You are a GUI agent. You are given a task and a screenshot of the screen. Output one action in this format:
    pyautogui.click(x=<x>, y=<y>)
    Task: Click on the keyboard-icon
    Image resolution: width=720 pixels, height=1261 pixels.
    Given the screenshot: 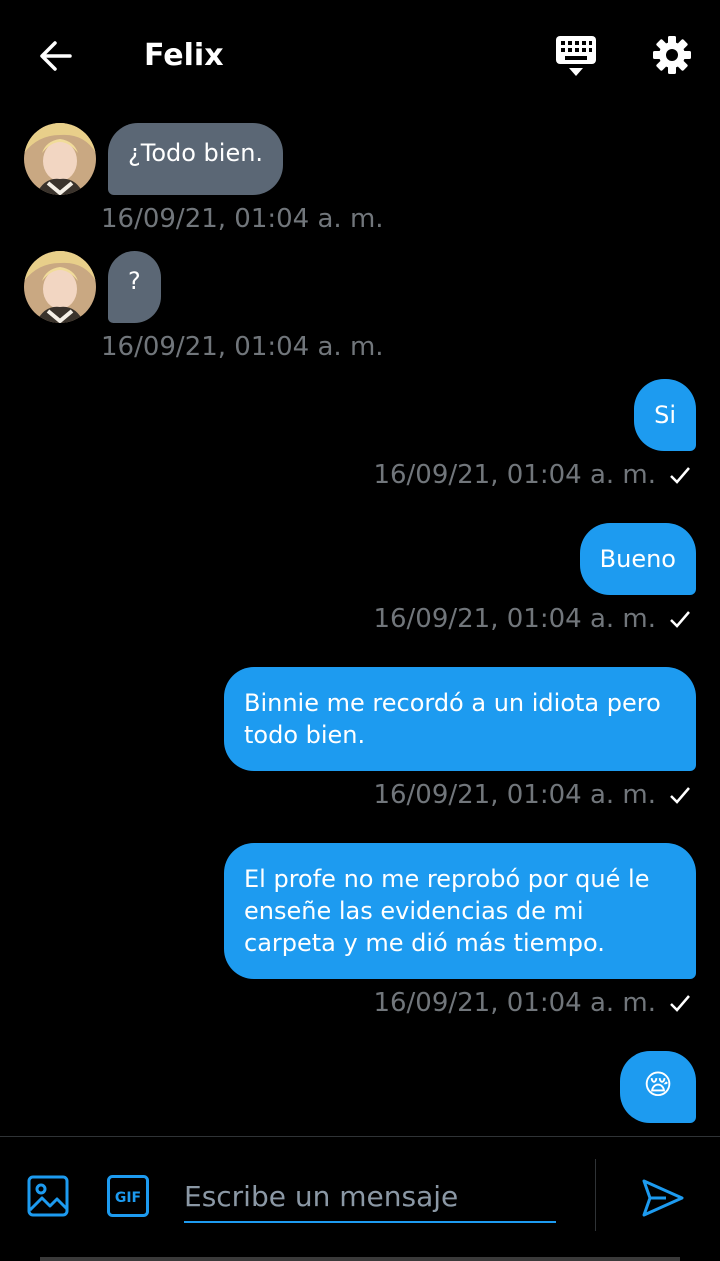 What is the action you would take?
    pyautogui.click(x=576, y=56)
    